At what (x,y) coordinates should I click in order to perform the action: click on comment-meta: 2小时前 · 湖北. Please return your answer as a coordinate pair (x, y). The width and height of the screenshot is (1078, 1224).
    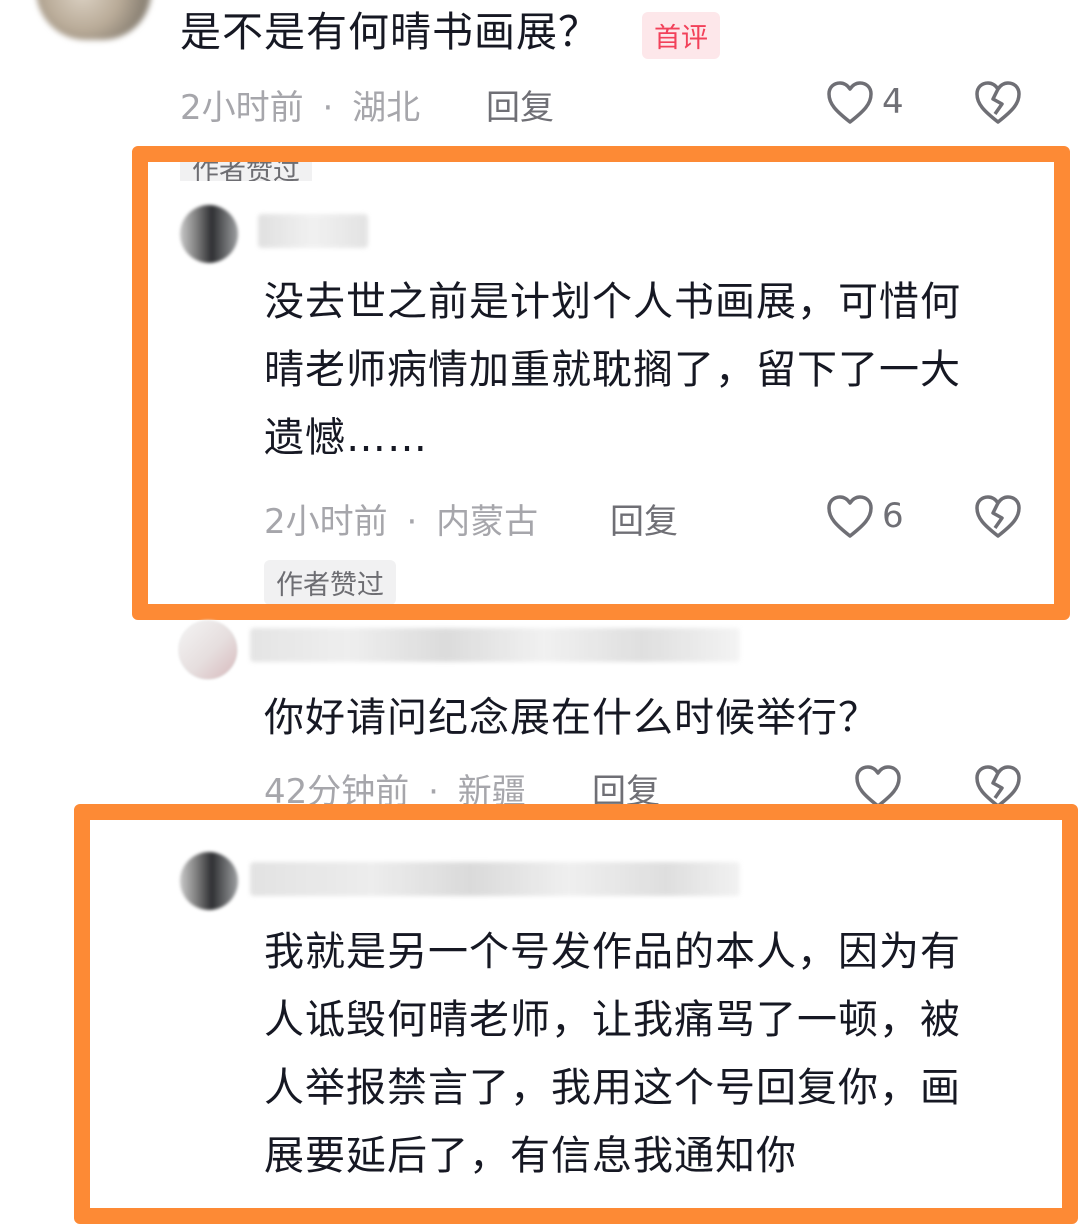
    Looking at the image, I should click on (300, 104).